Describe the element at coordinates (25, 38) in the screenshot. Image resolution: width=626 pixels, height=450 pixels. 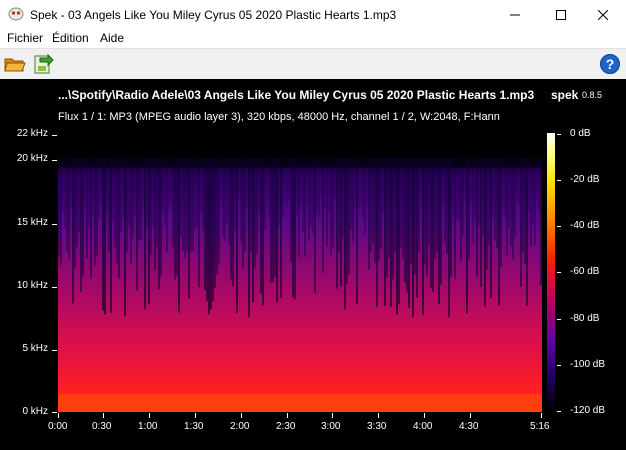
I see `menu-fichier: Fichier` at that location.